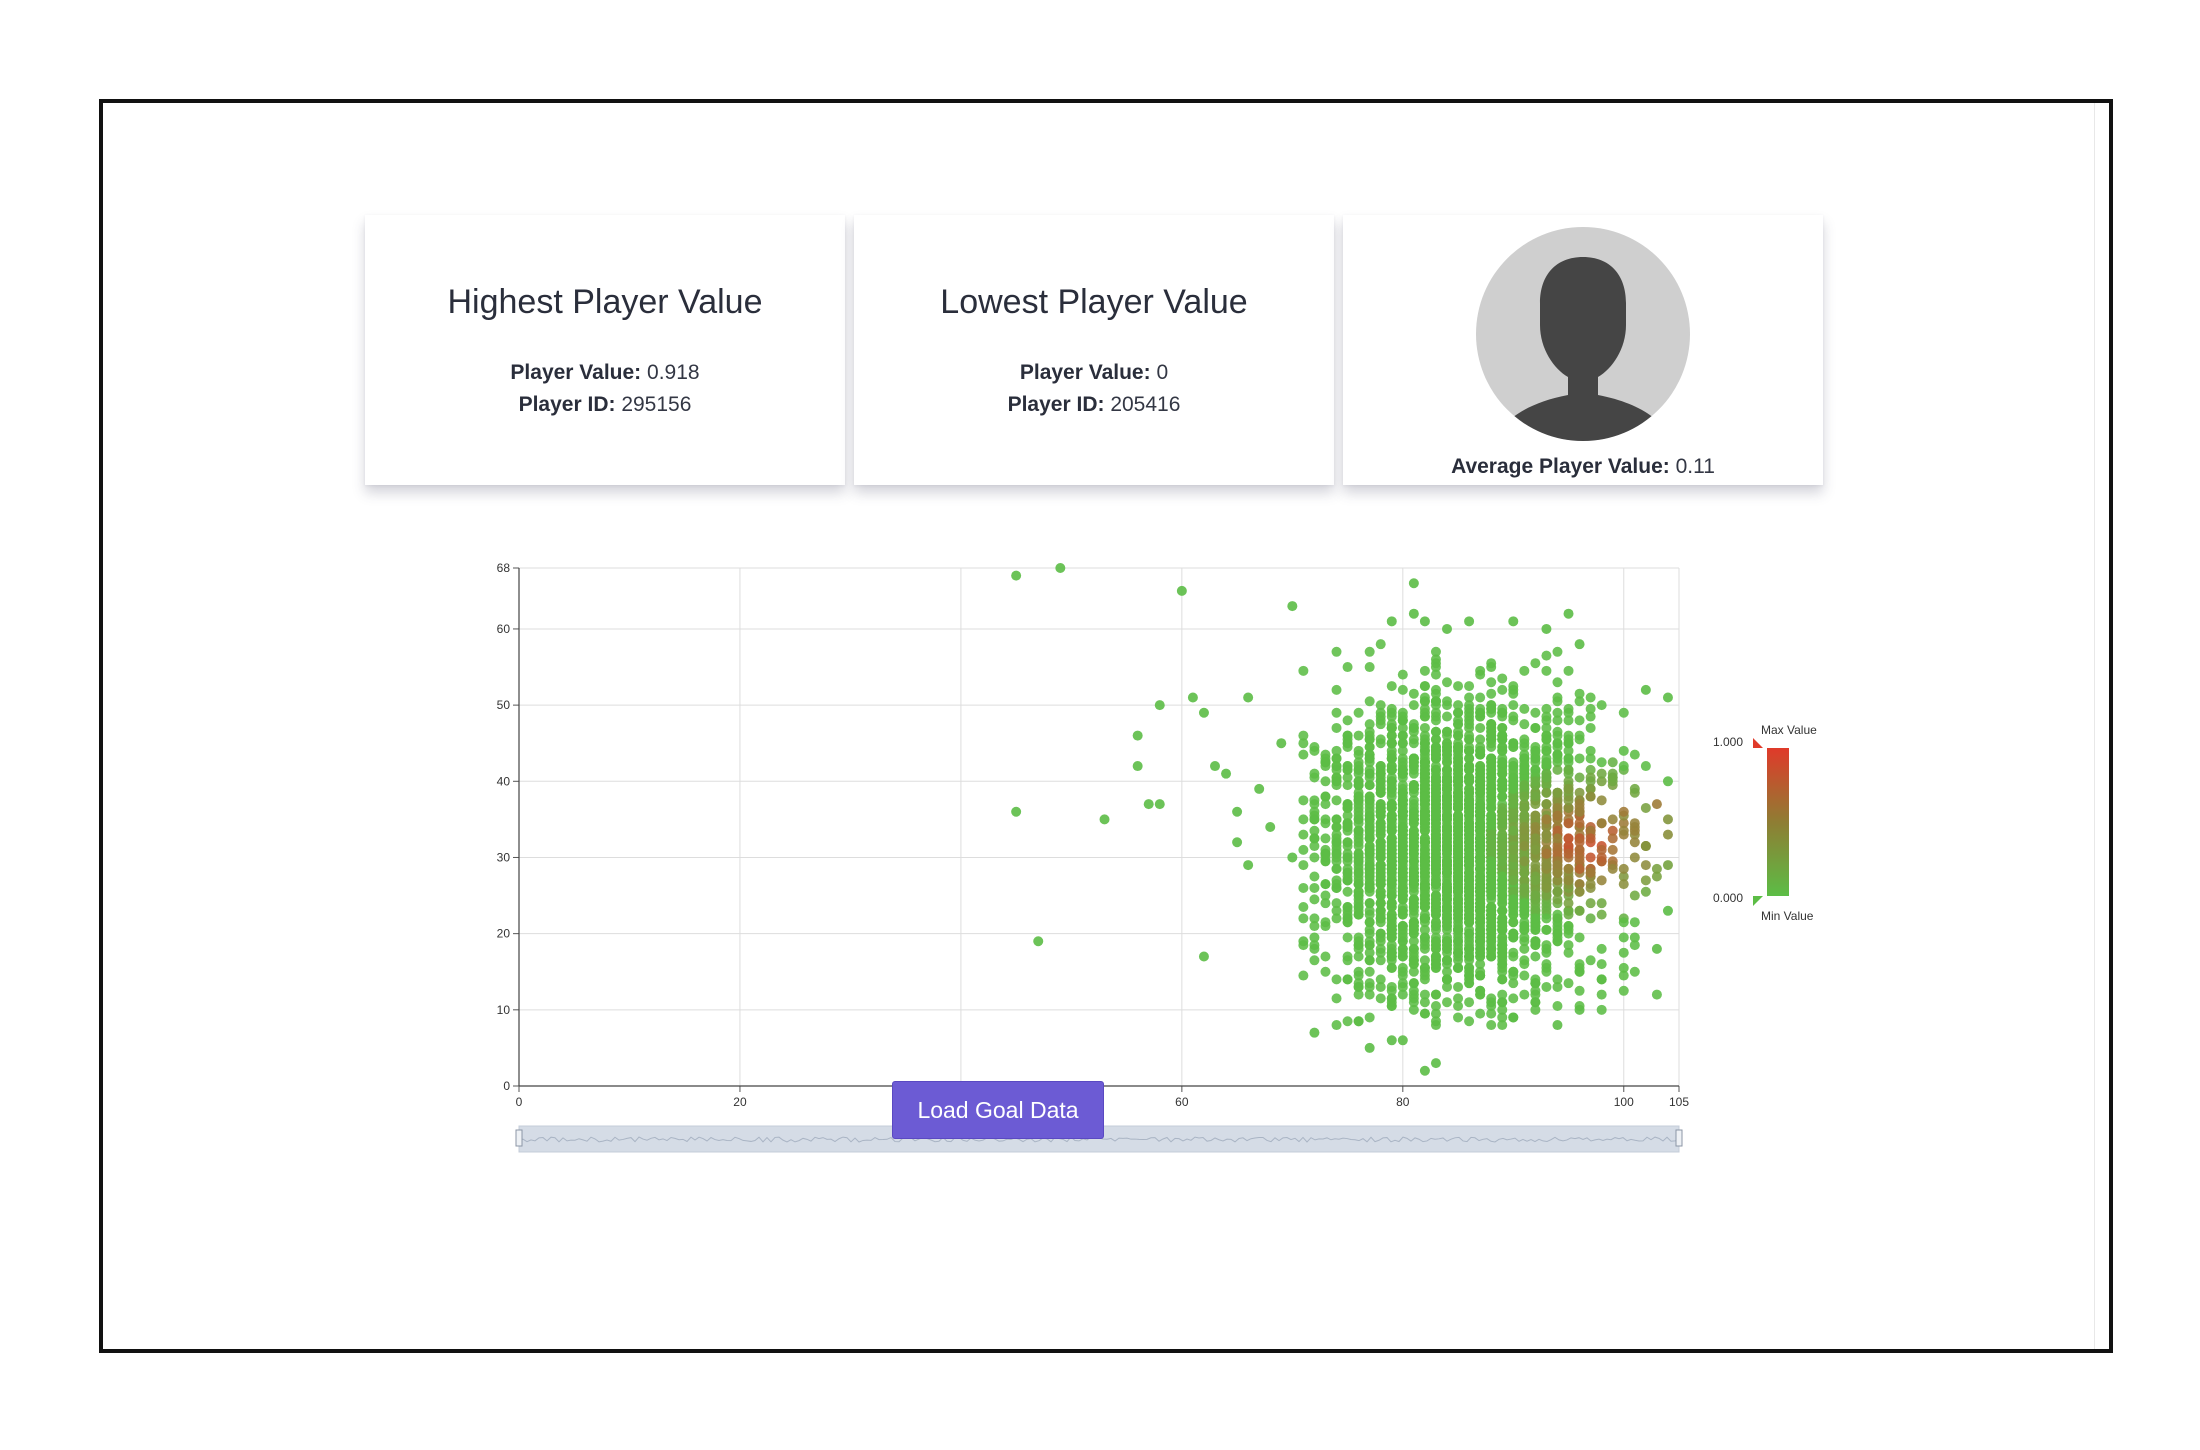  I want to click on range-slider-left-handle, so click(519, 1138).